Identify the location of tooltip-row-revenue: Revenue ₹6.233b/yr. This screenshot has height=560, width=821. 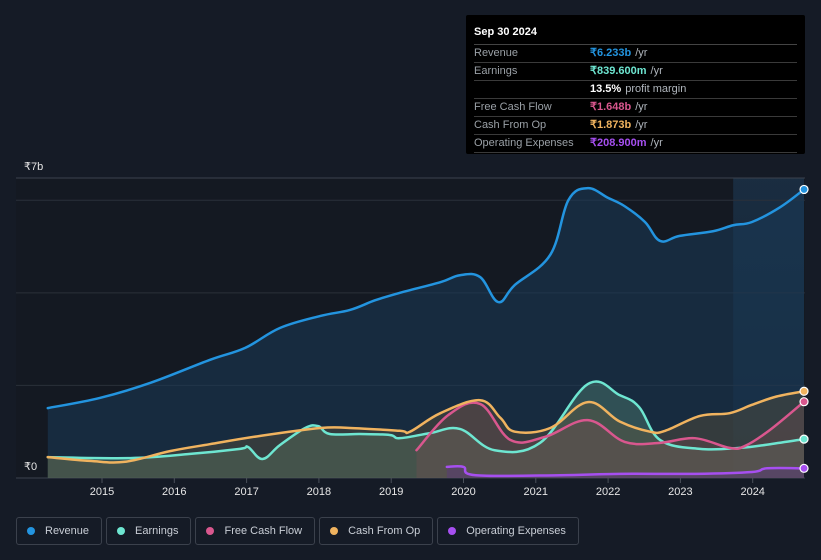
(635, 54).